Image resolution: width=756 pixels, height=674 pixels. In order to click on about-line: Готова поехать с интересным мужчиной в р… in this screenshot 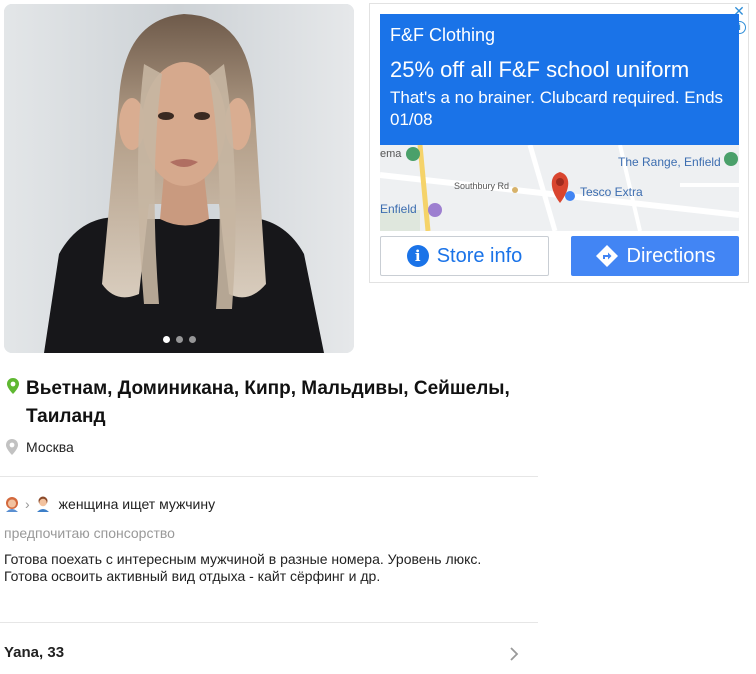, I will do `click(243, 559)`.